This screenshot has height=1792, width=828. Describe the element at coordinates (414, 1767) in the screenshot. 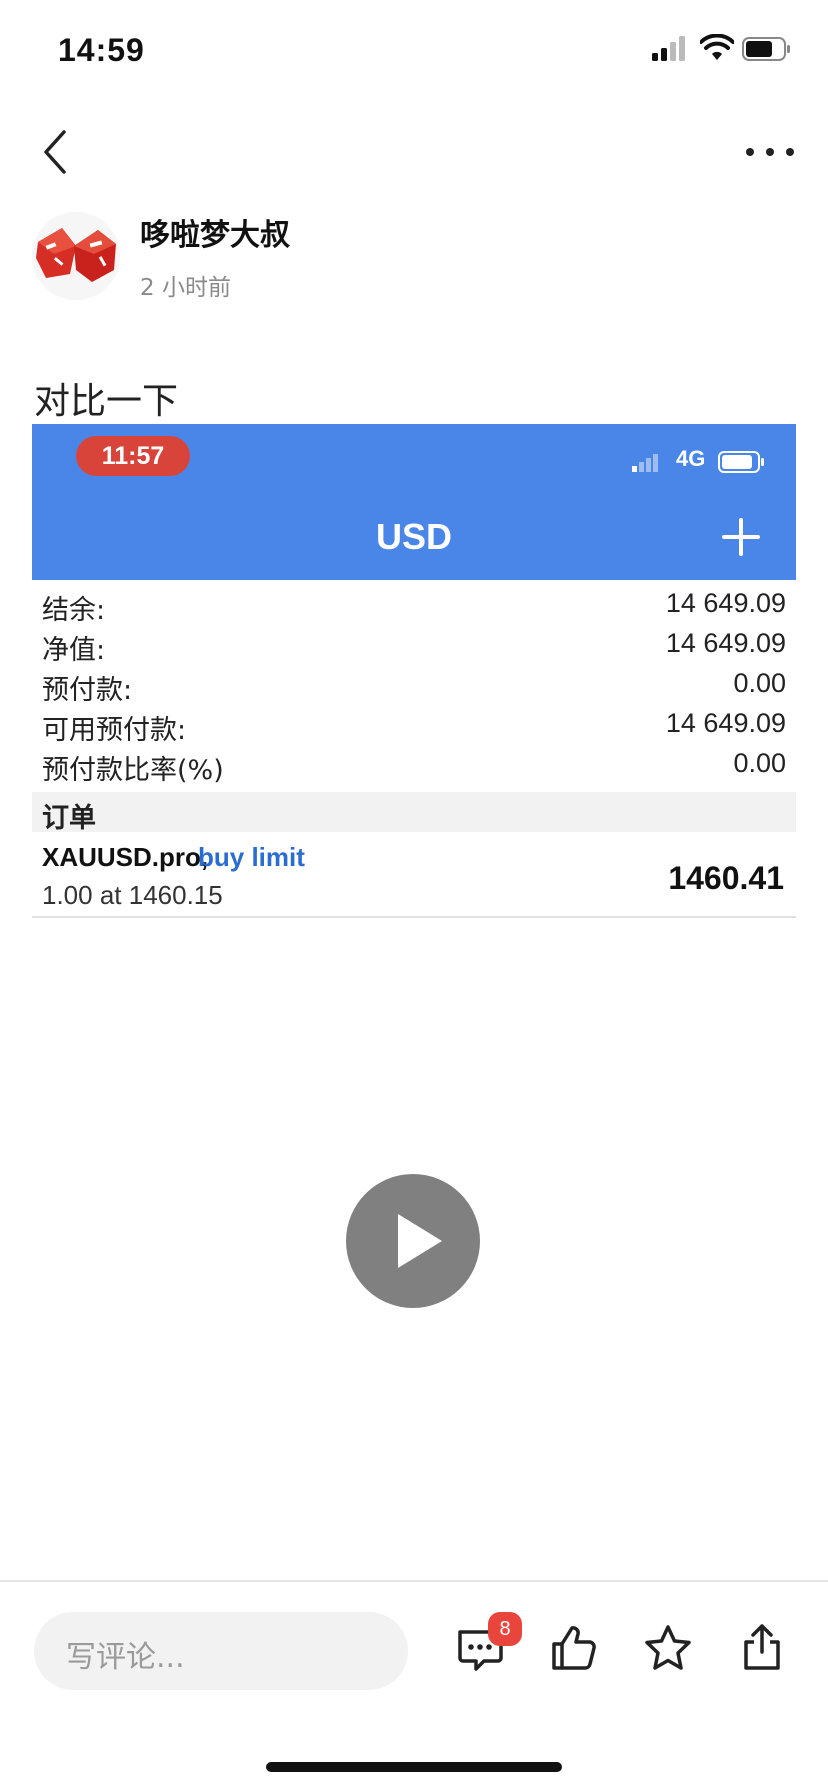

I see `home-indicator` at that location.